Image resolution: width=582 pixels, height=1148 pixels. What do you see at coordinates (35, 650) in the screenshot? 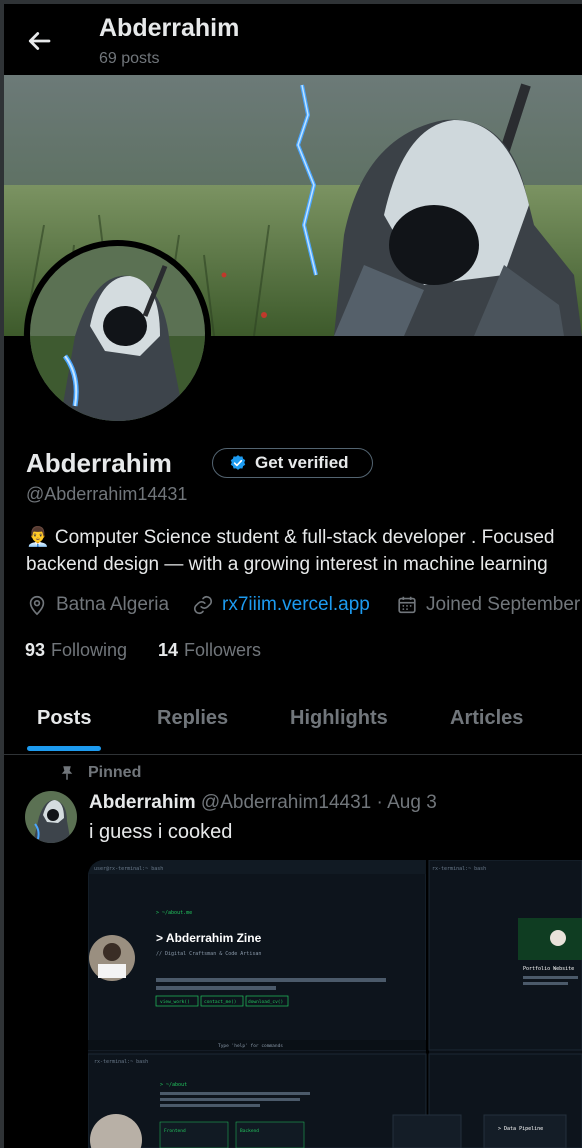
I see `following-count: 93` at bounding box center [35, 650].